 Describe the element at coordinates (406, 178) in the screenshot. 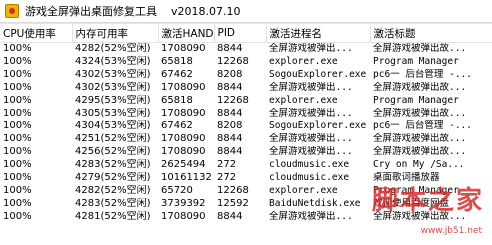

I see `cell-window-title: 桌面歌词播放器` at that location.